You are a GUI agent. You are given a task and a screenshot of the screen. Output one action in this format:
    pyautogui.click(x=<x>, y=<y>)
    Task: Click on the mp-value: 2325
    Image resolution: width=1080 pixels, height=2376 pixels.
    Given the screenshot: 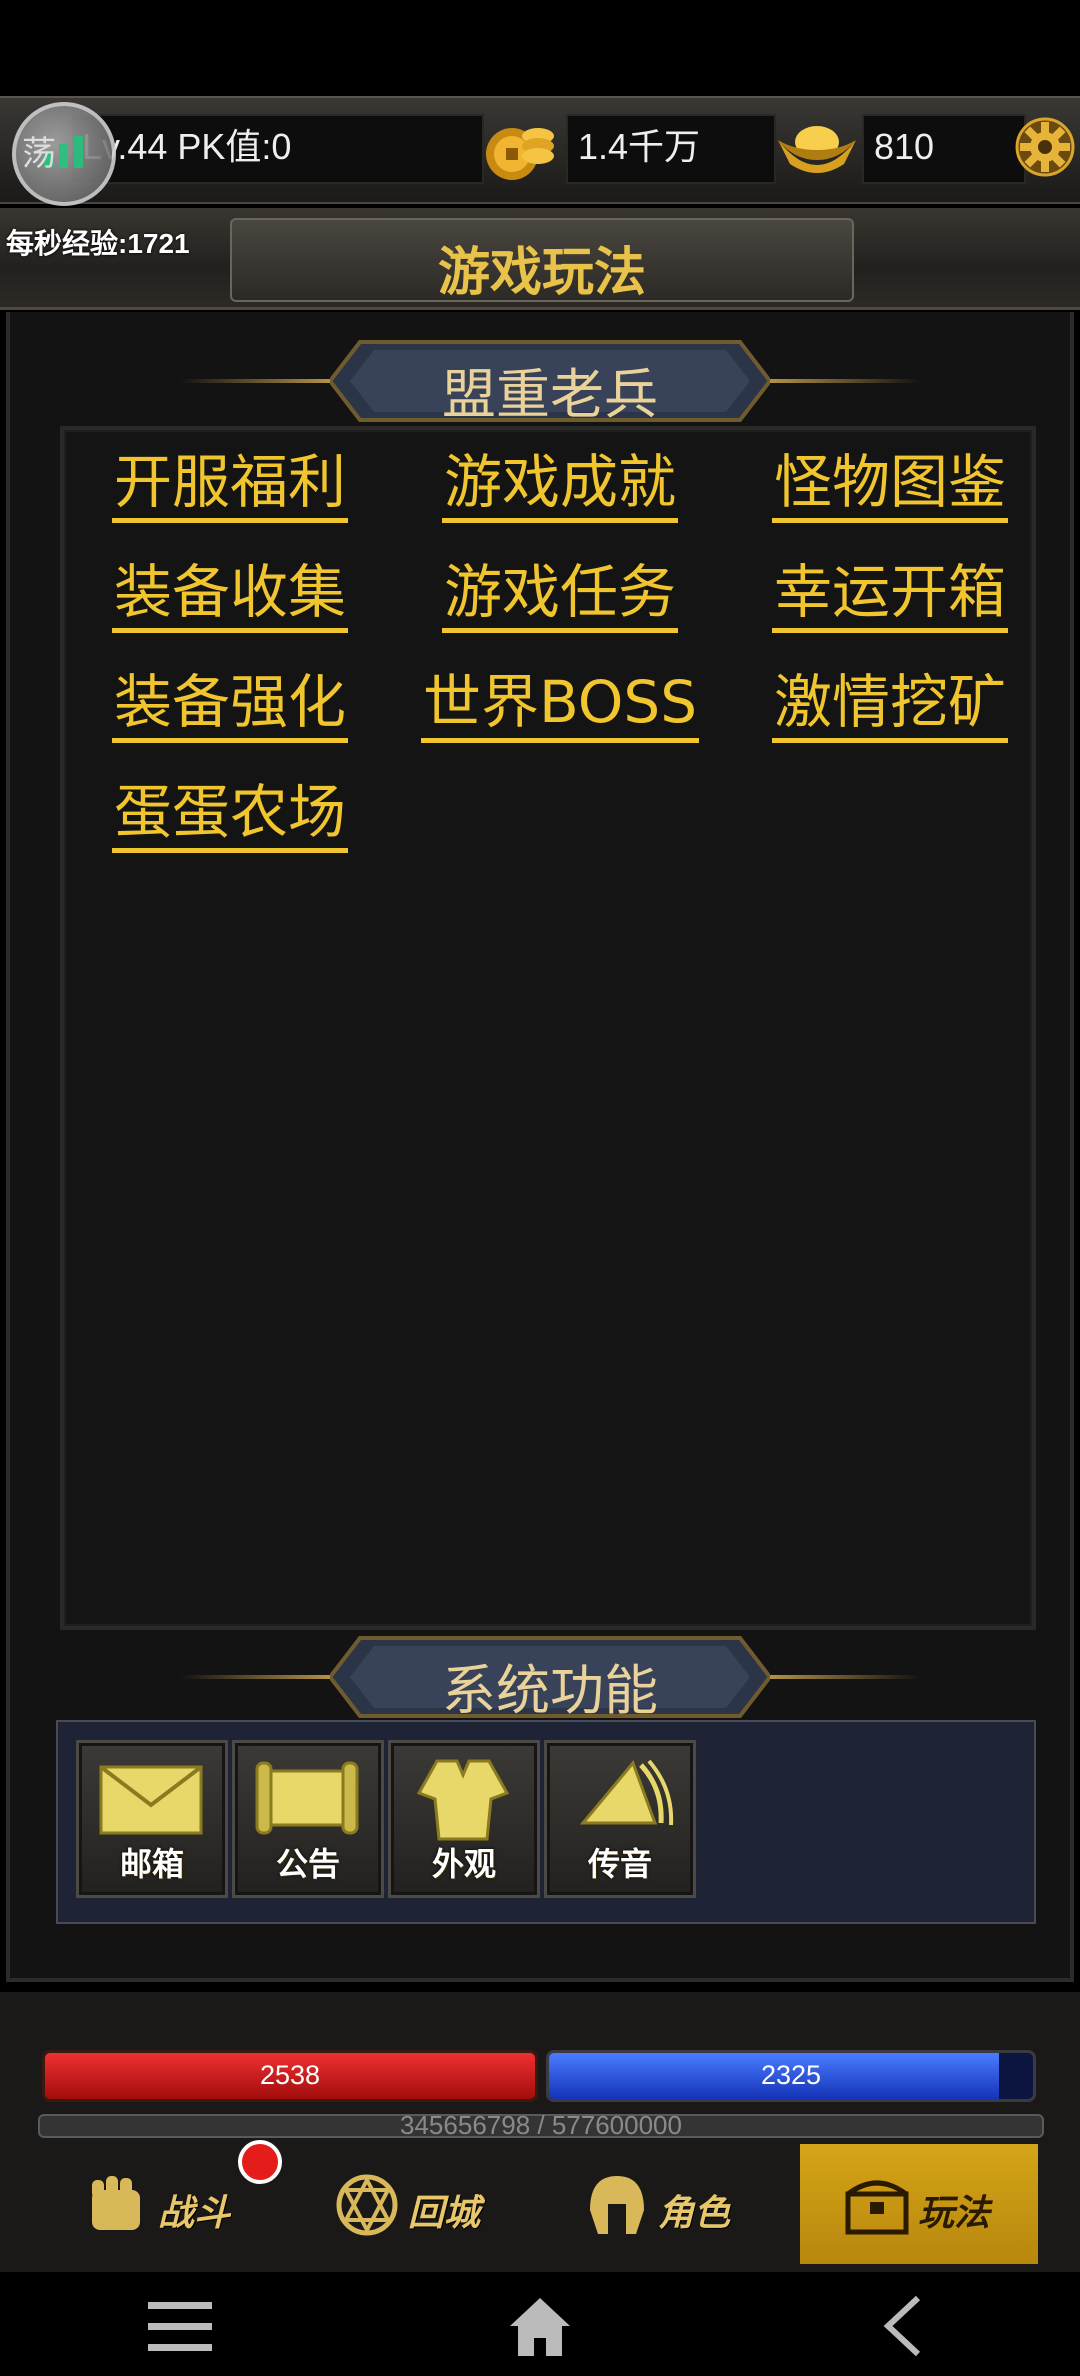 What is the action you would take?
    pyautogui.click(x=791, y=2075)
    